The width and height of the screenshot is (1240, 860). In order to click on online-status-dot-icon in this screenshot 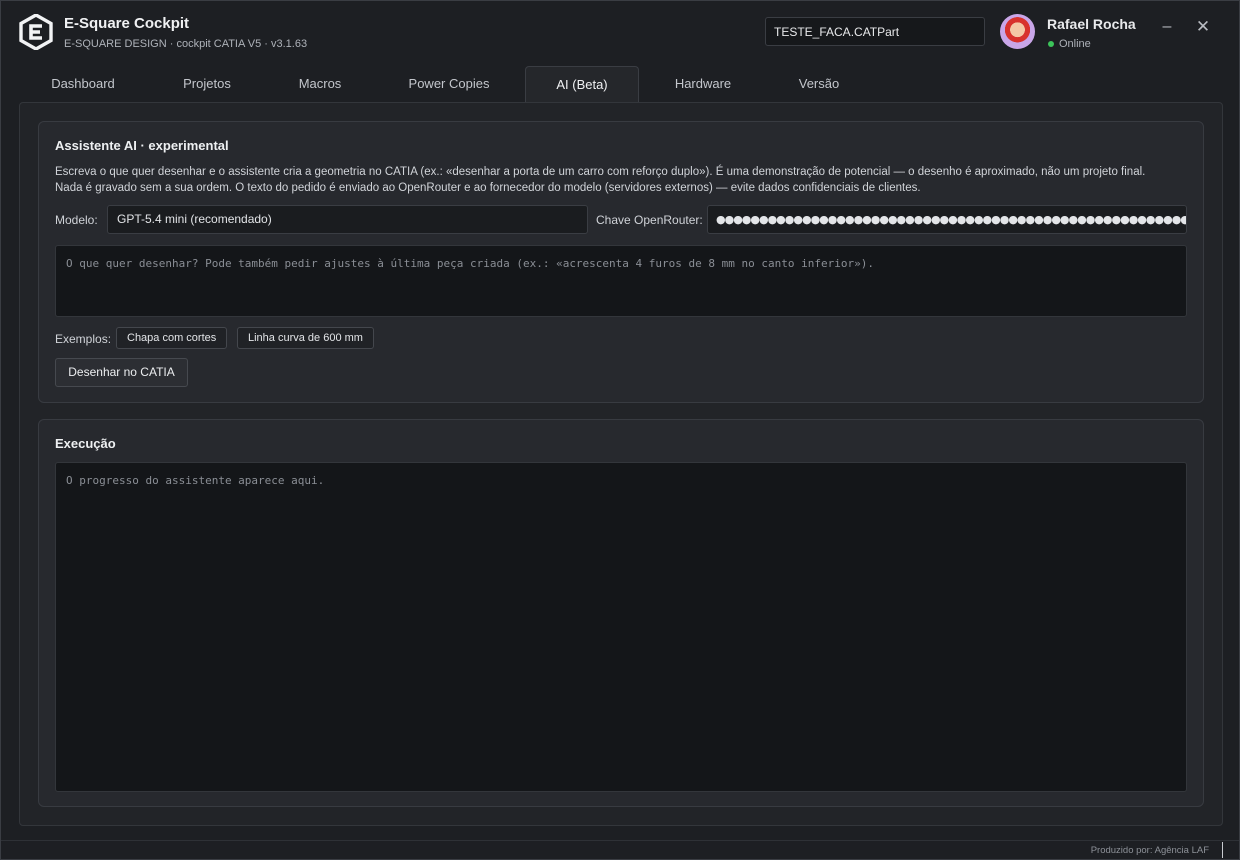, I will do `click(1051, 44)`.